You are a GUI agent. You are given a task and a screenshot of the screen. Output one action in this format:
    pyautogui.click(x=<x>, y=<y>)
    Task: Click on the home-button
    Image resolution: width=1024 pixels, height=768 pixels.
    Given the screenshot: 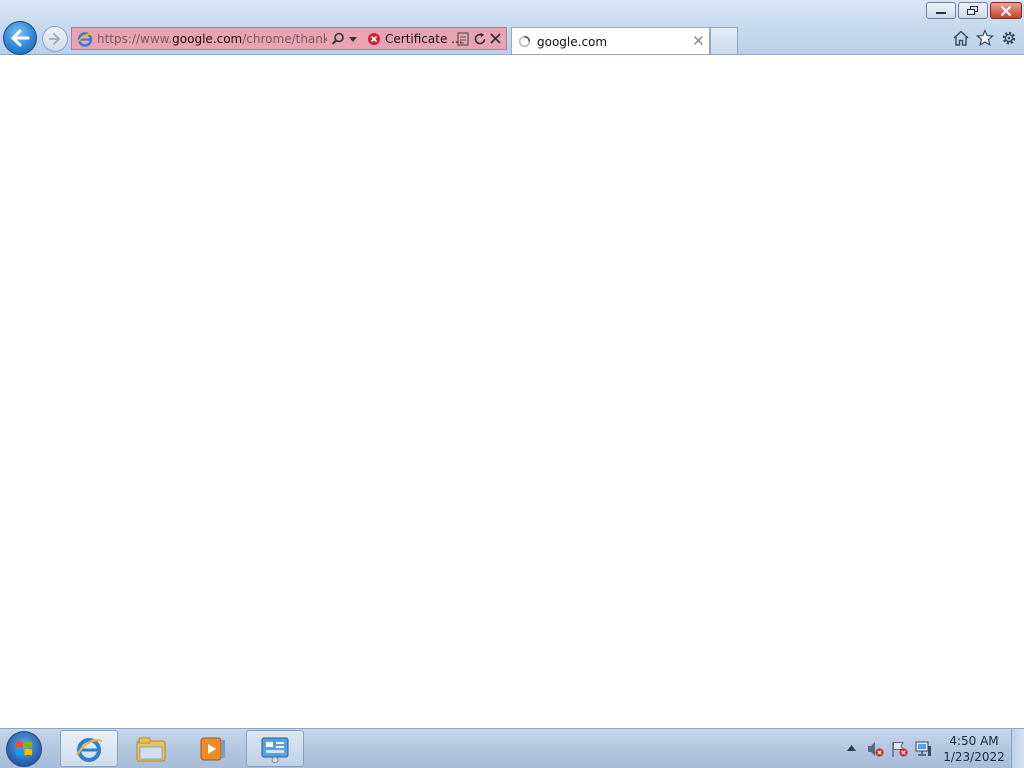 What is the action you would take?
    pyautogui.click(x=961, y=38)
    